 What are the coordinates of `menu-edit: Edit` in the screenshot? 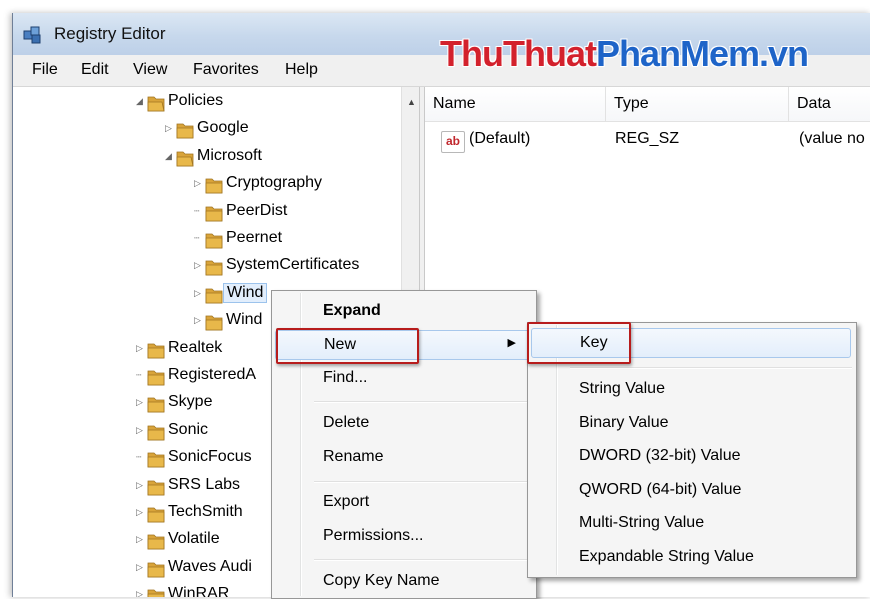 It's located at (95, 70).